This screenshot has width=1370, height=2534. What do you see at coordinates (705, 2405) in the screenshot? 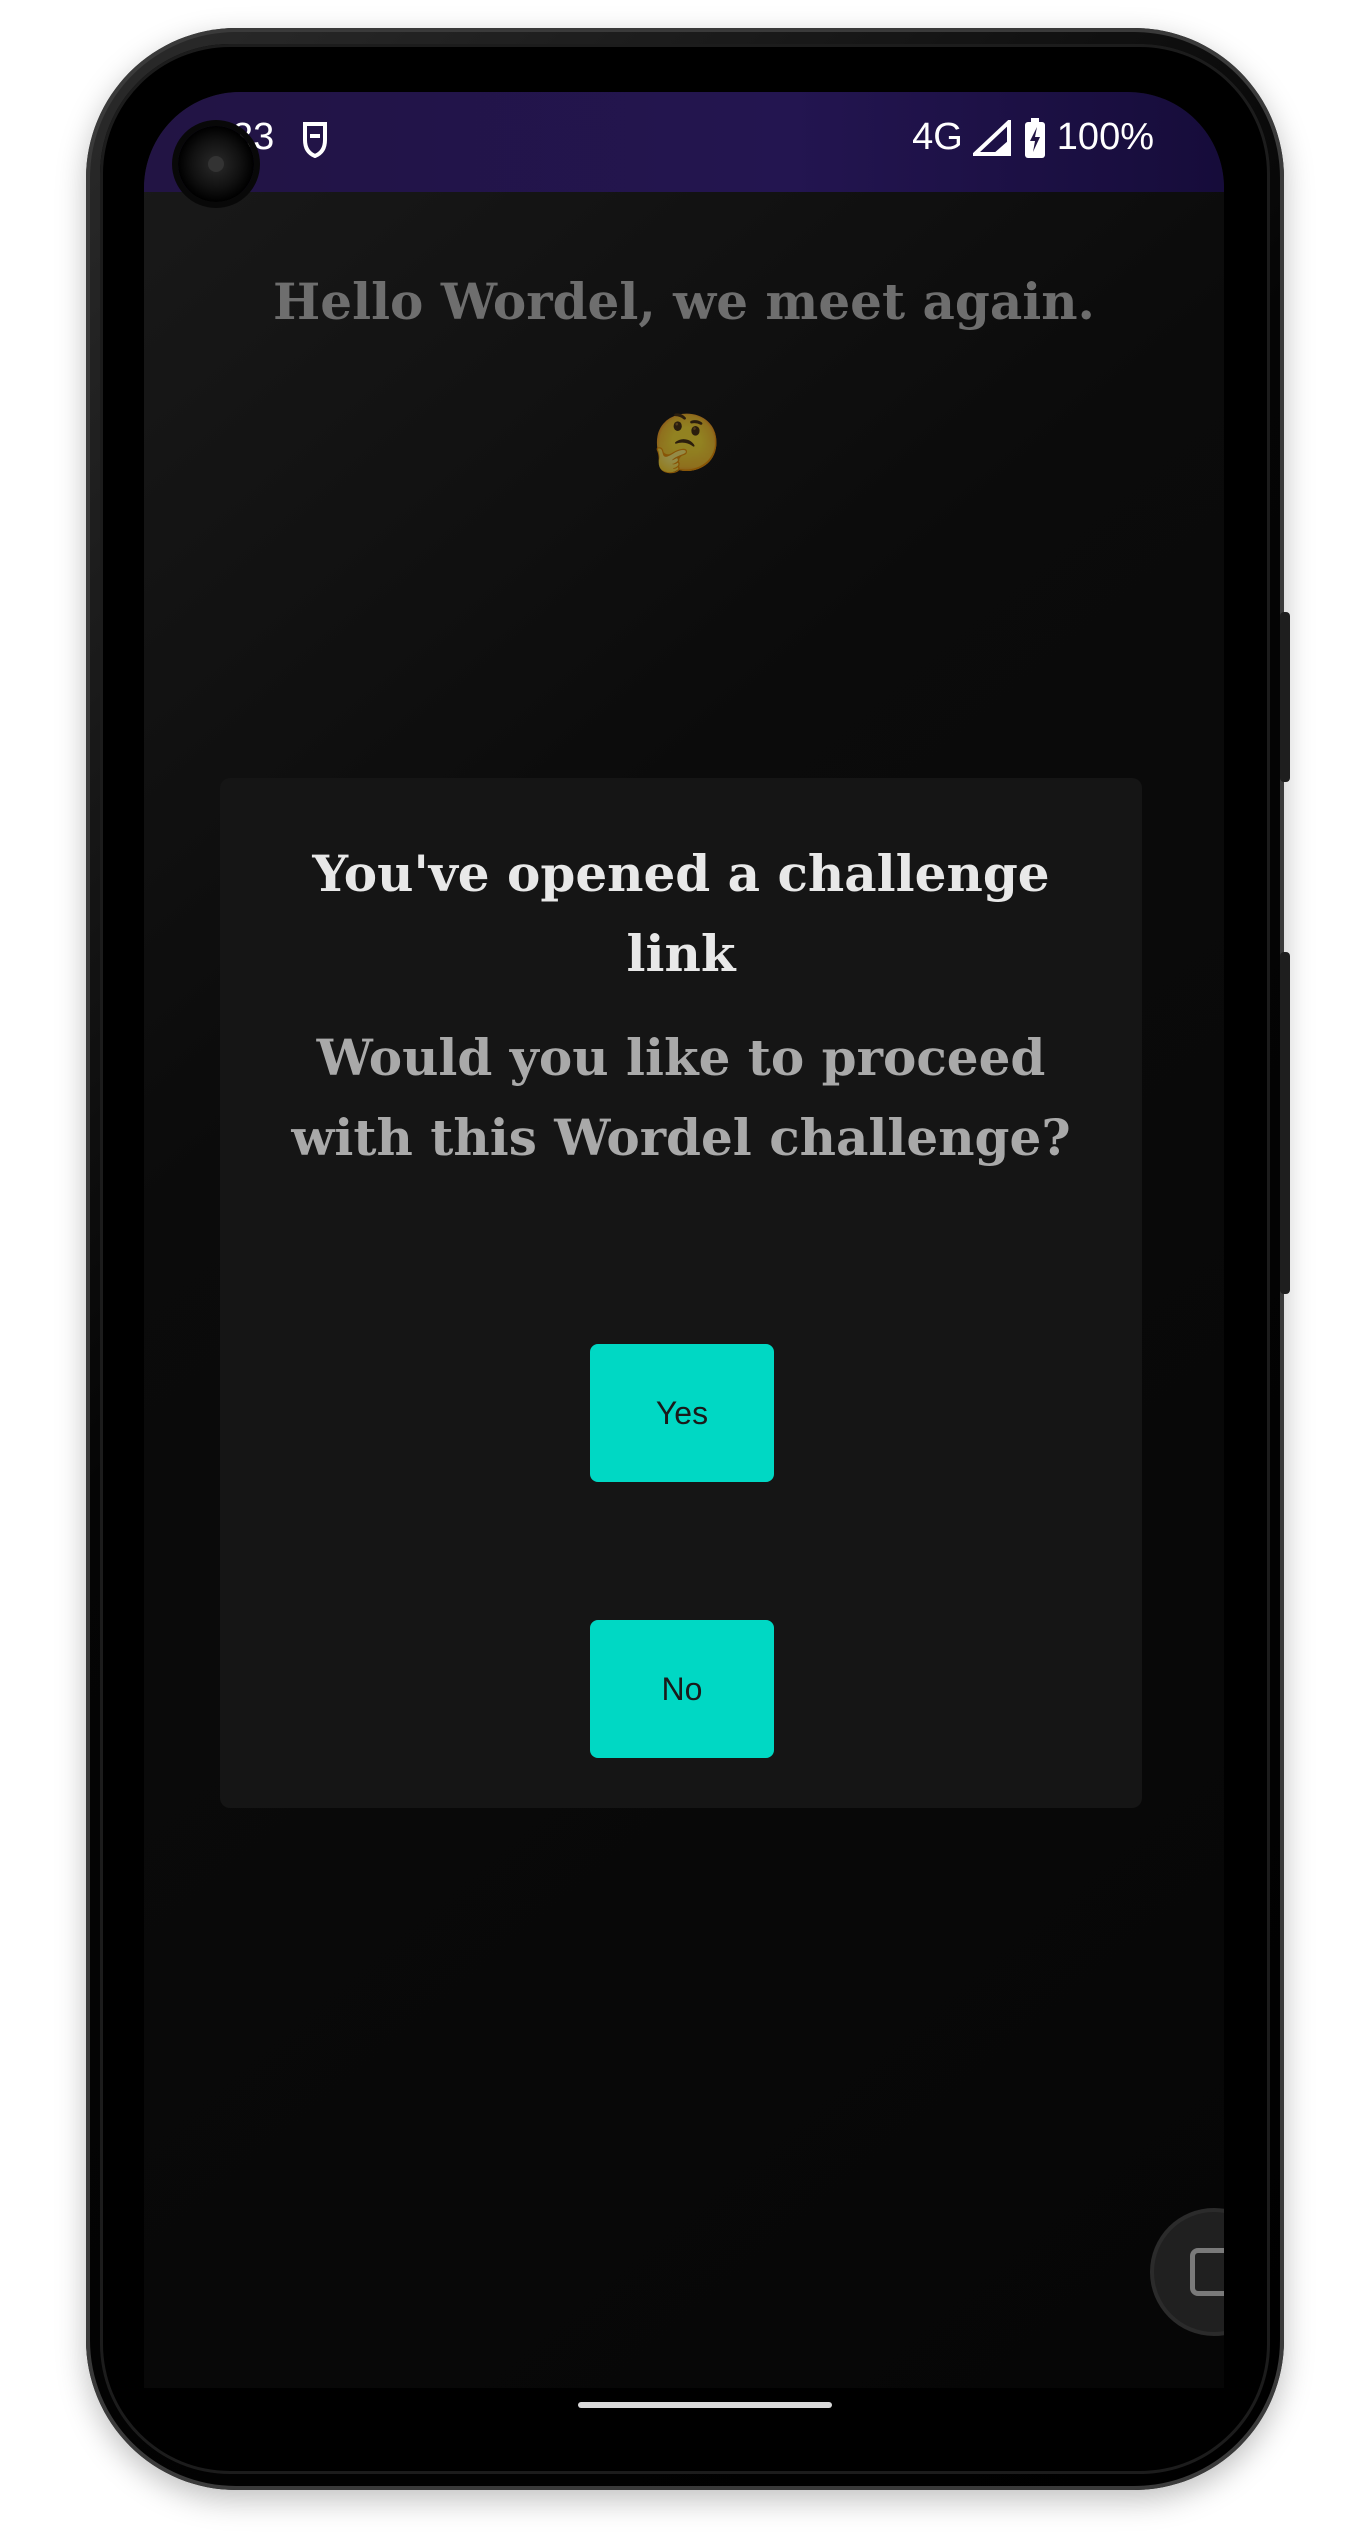
I see `home-indicator` at bounding box center [705, 2405].